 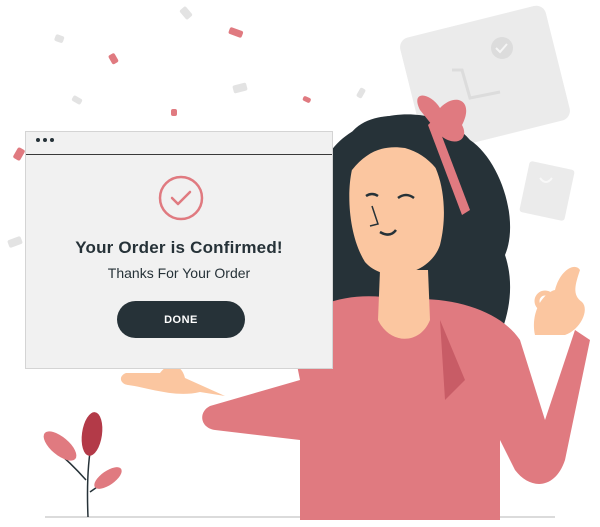 What do you see at coordinates (45, 140) in the screenshot?
I see `window-dots-icon` at bounding box center [45, 140].